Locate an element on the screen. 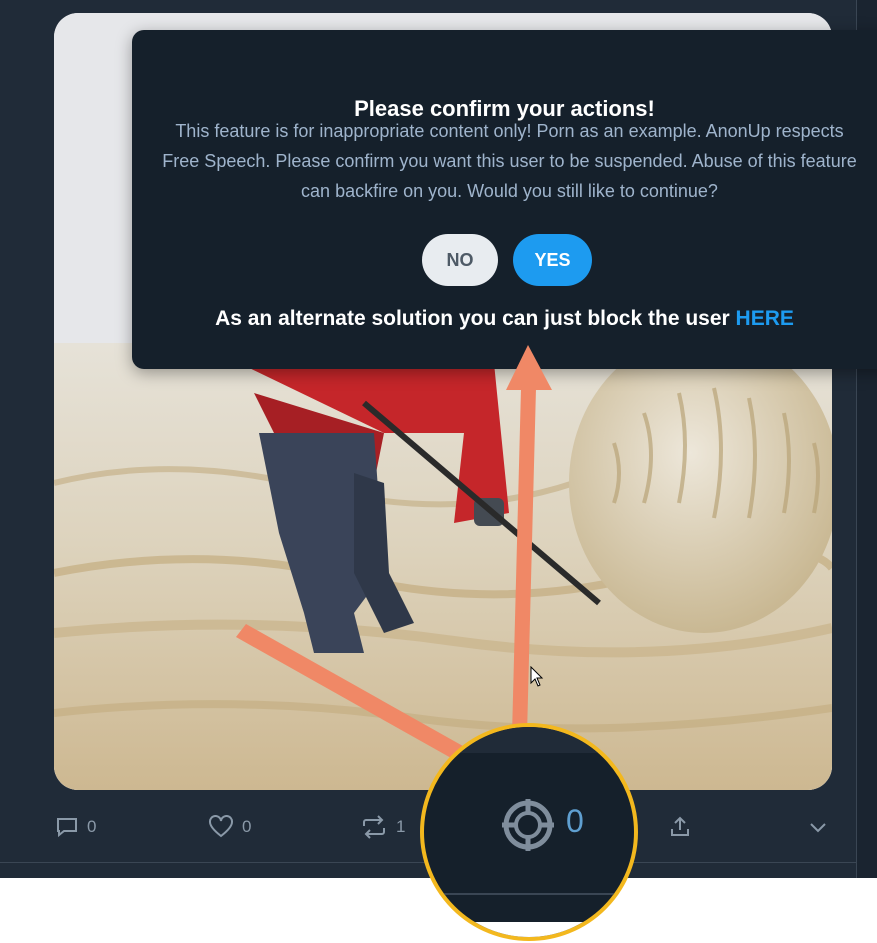 The width and height of the screenshot is (877, 943). reply-icon is located at coordinates (67, 828).